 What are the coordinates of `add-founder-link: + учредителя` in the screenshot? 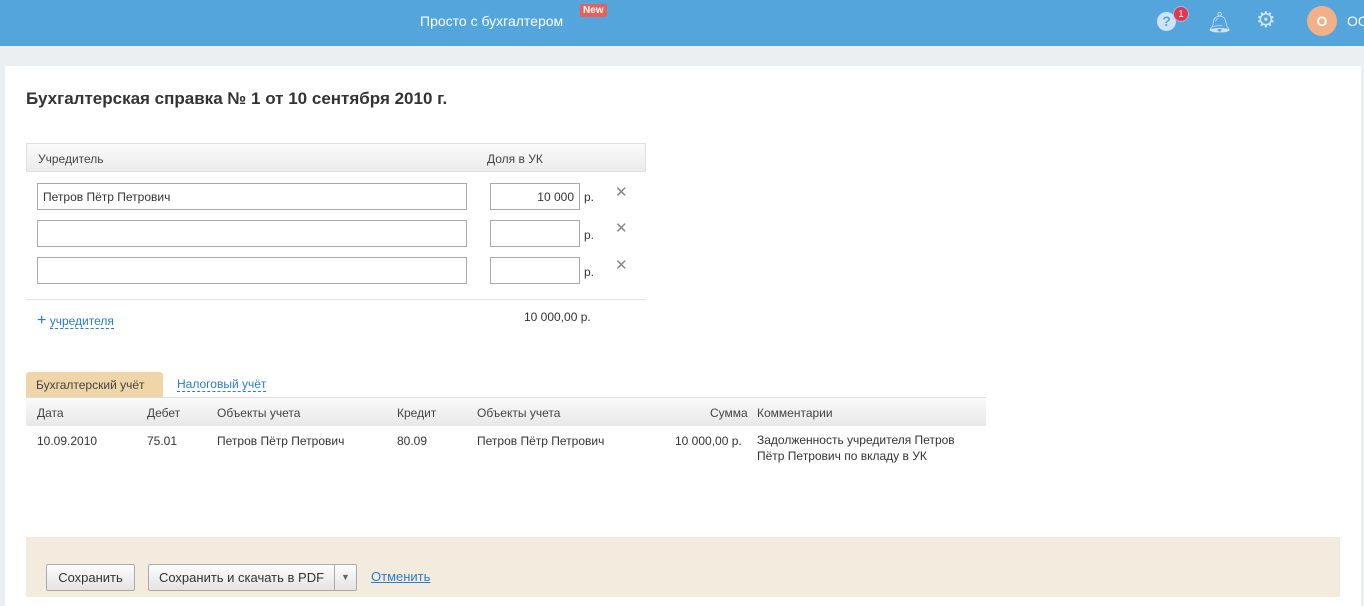 It's located at (75, 321).